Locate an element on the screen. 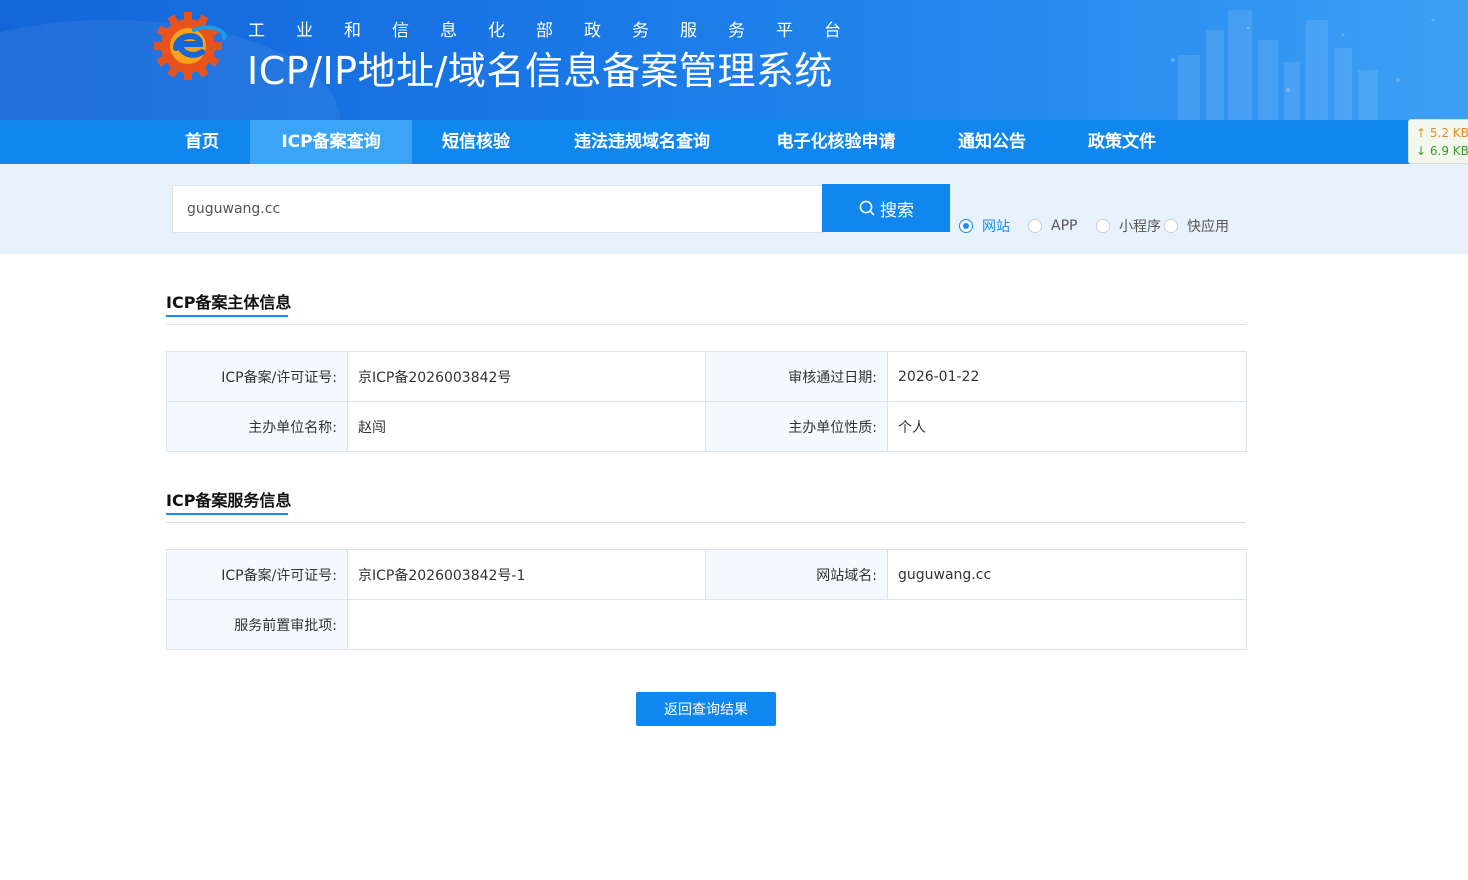 The height and width of the screenshot is (880, 1468). org-name-value: 赵闯 is located at coordinates (526, 426).